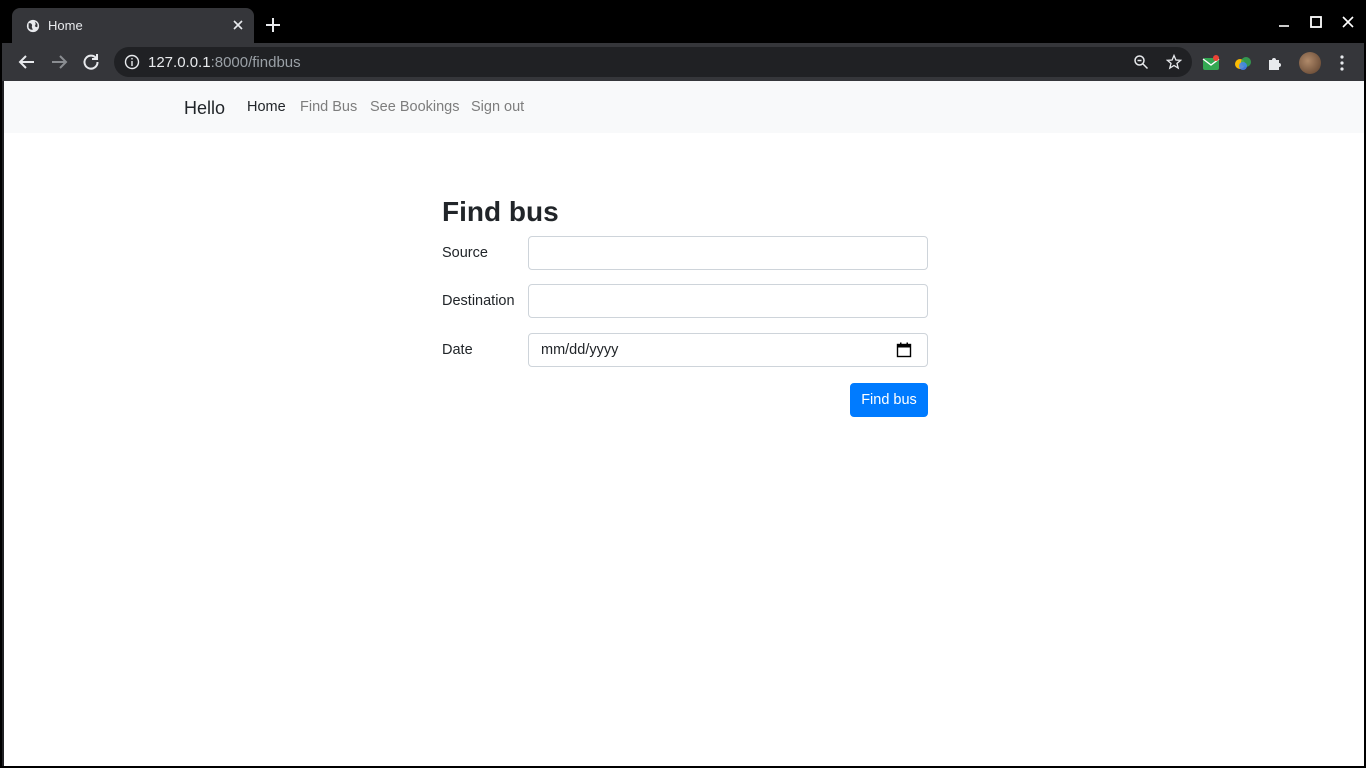 The image size is (1366, 768). Describe the element at coordinates (1348, 22) in the screenshot. I see `close-window-icon` at that location.